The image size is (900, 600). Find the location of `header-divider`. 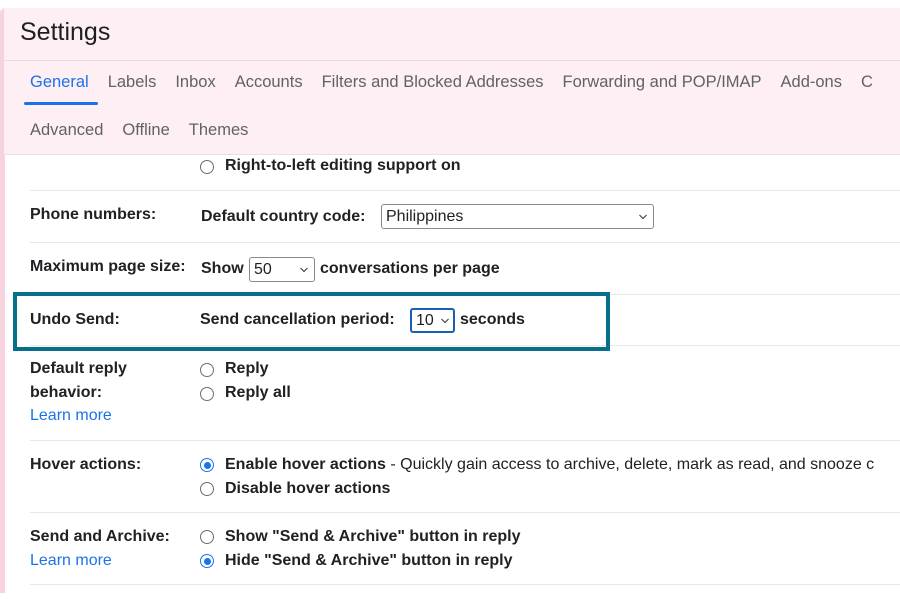

header-divider is located at coordinates (452, 60).